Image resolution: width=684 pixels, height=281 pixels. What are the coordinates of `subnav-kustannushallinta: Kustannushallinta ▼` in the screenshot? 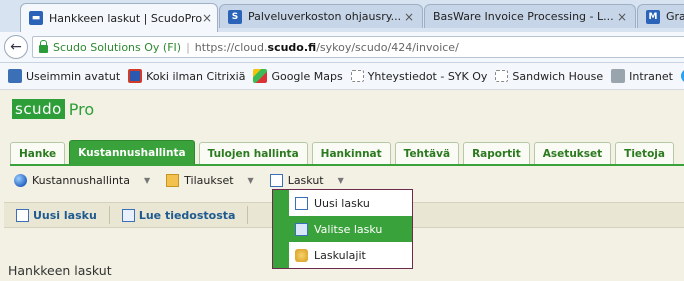 It's located at (82, 180).